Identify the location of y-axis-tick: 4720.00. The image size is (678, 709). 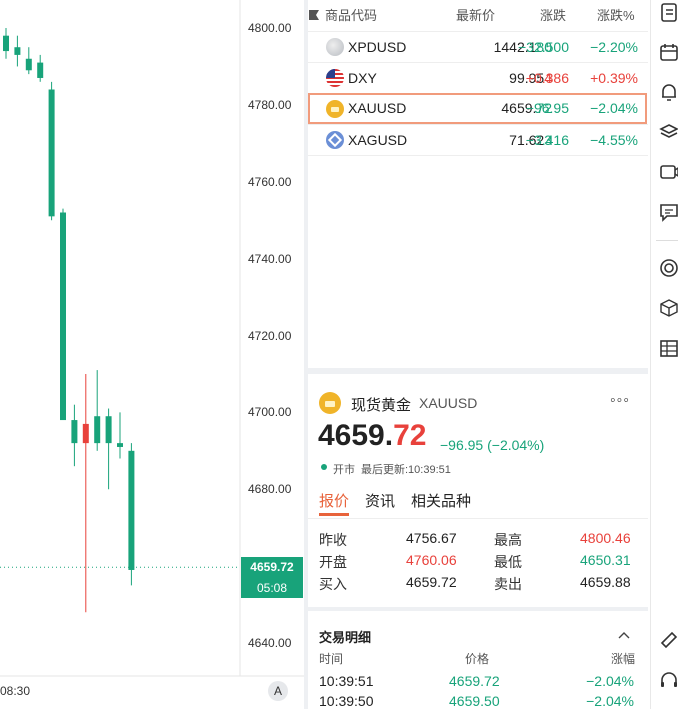
(270, 335).